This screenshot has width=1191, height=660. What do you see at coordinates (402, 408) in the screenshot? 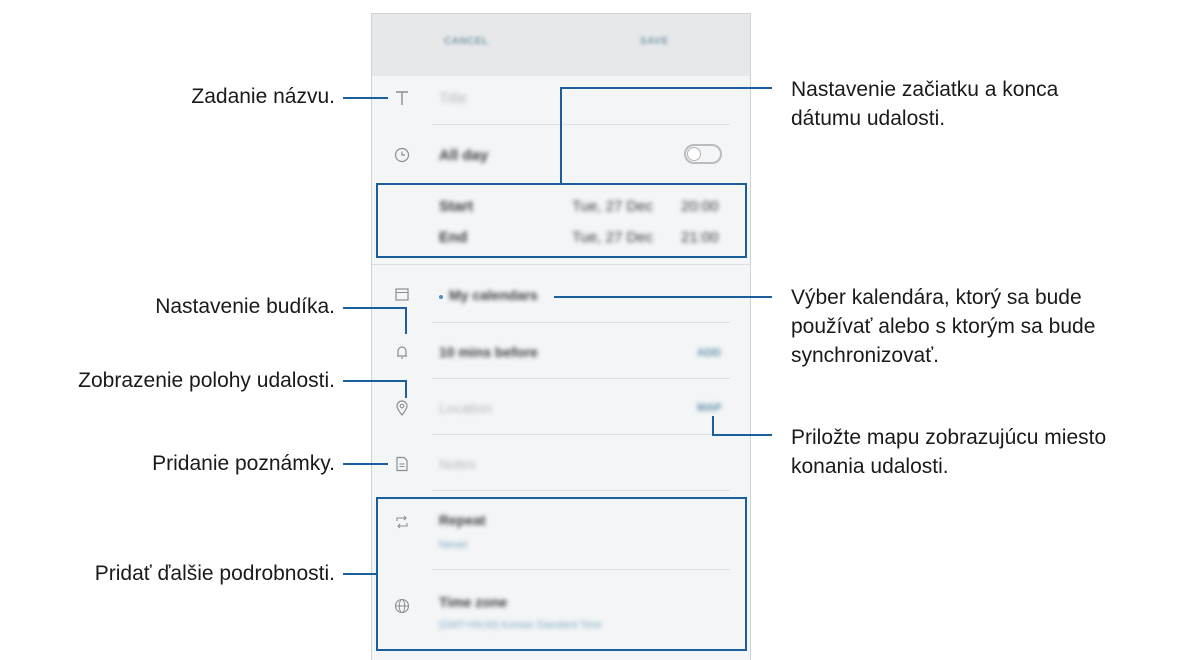
I see `location-pin-icon` at bounding box center [402, 408].